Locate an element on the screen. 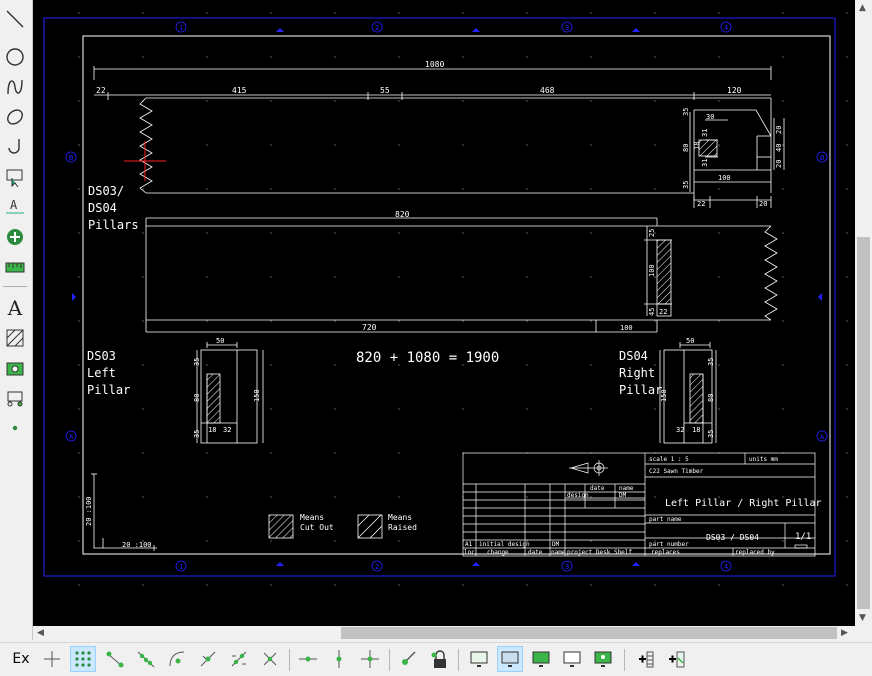 The height and width of the screenshot is (676, 872). hatch-tool-icon is located at coordinates (15, 338).